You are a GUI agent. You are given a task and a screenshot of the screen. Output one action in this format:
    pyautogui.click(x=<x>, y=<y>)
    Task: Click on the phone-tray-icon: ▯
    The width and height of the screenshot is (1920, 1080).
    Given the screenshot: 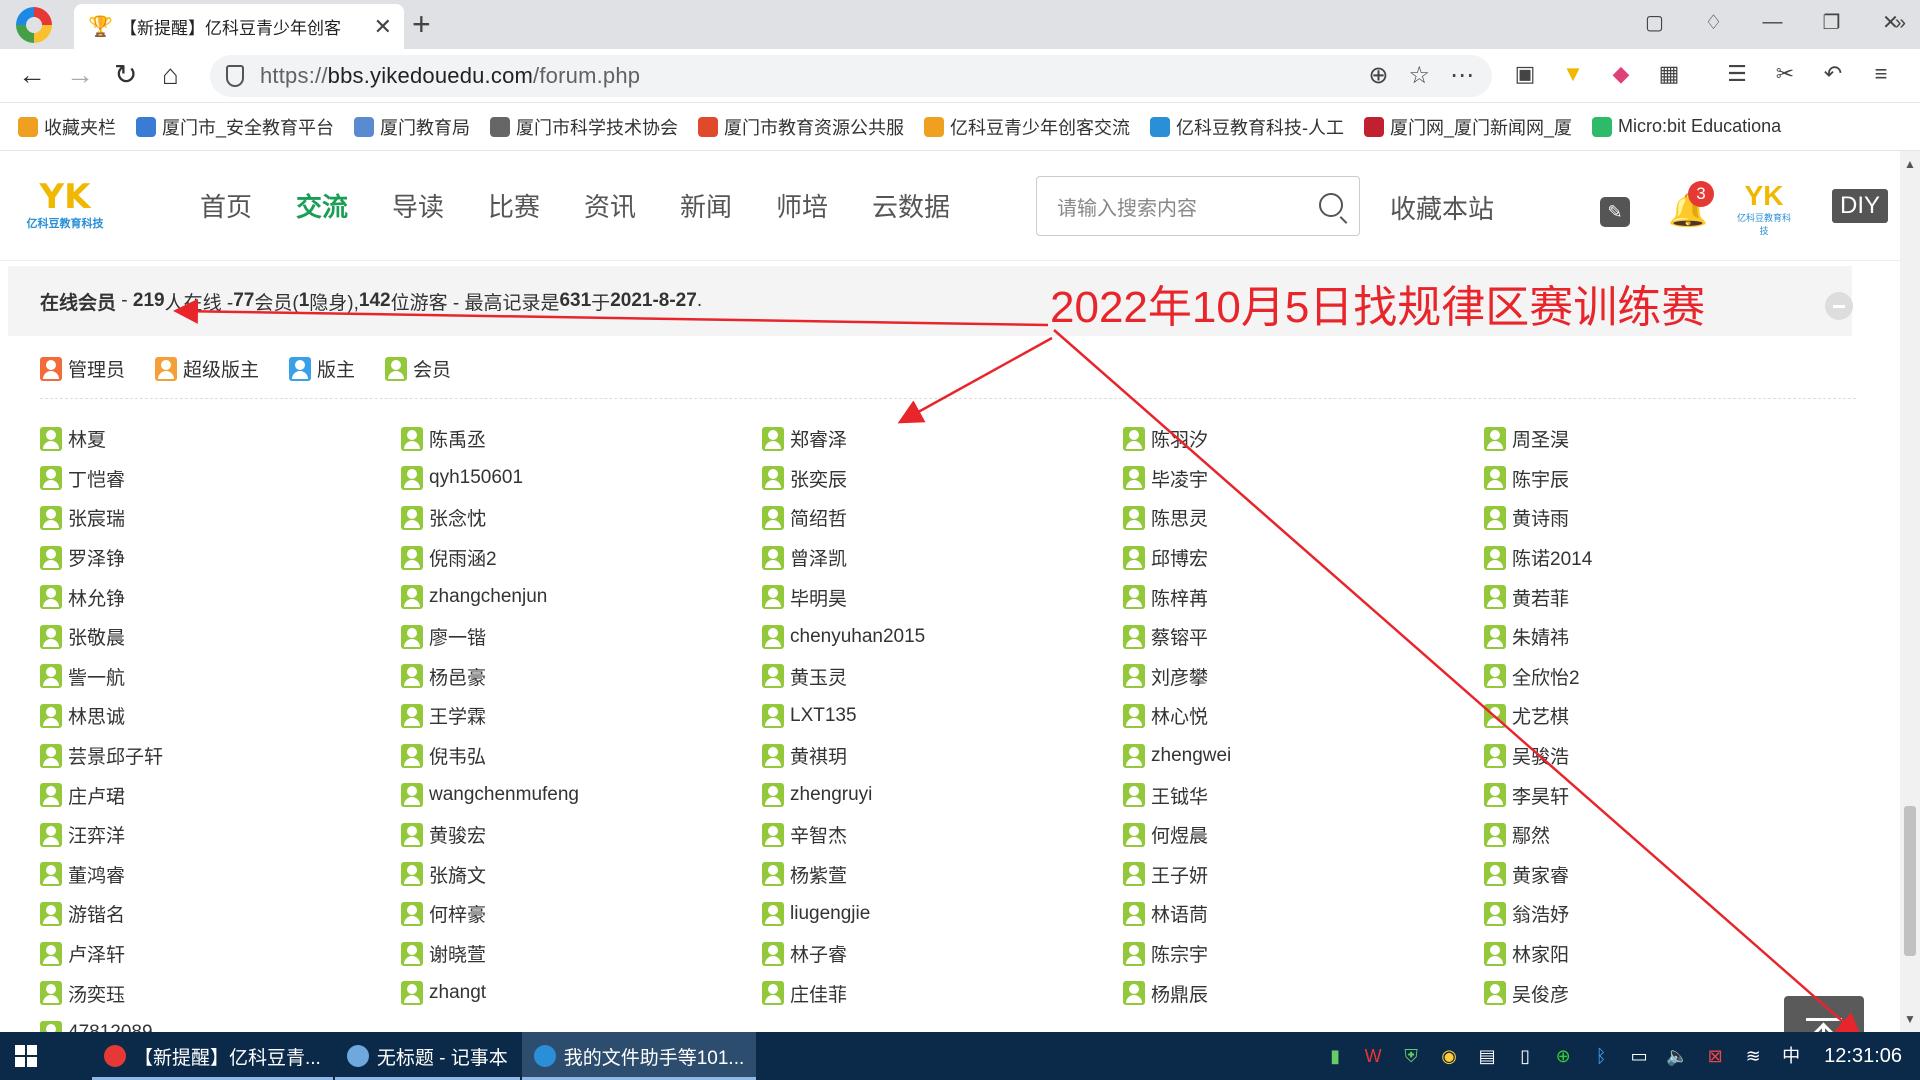 What is the action you would take?
    pyautogui.click(x=1525, y=1056)
    